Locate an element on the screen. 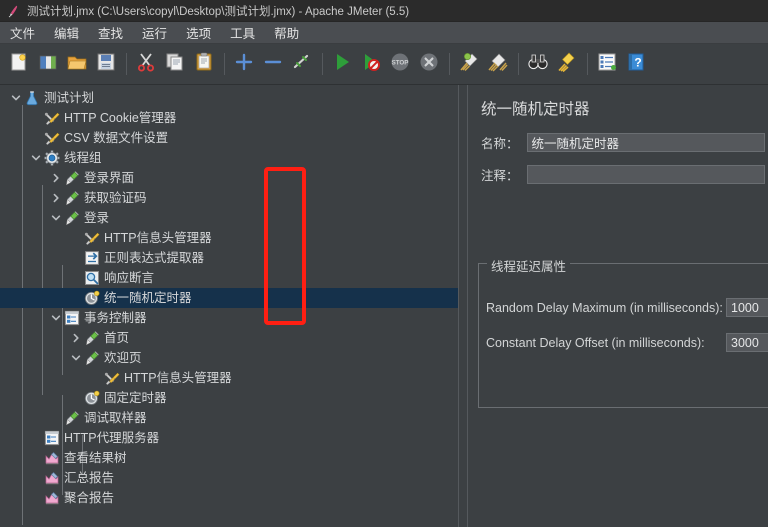  page-title: 统一随机定时器 is located at coordinates (535, 109).